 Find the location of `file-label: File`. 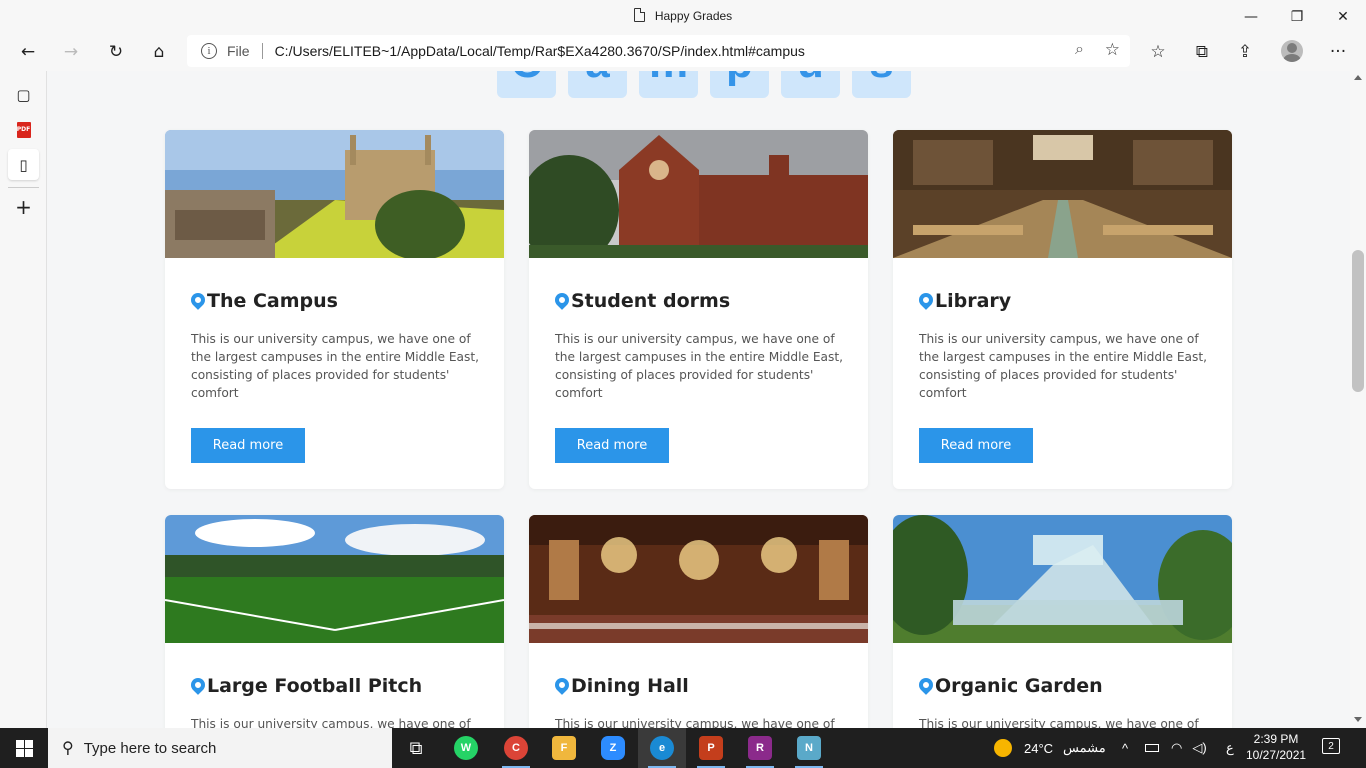

file-label: File is located at coordinates (238, 51).